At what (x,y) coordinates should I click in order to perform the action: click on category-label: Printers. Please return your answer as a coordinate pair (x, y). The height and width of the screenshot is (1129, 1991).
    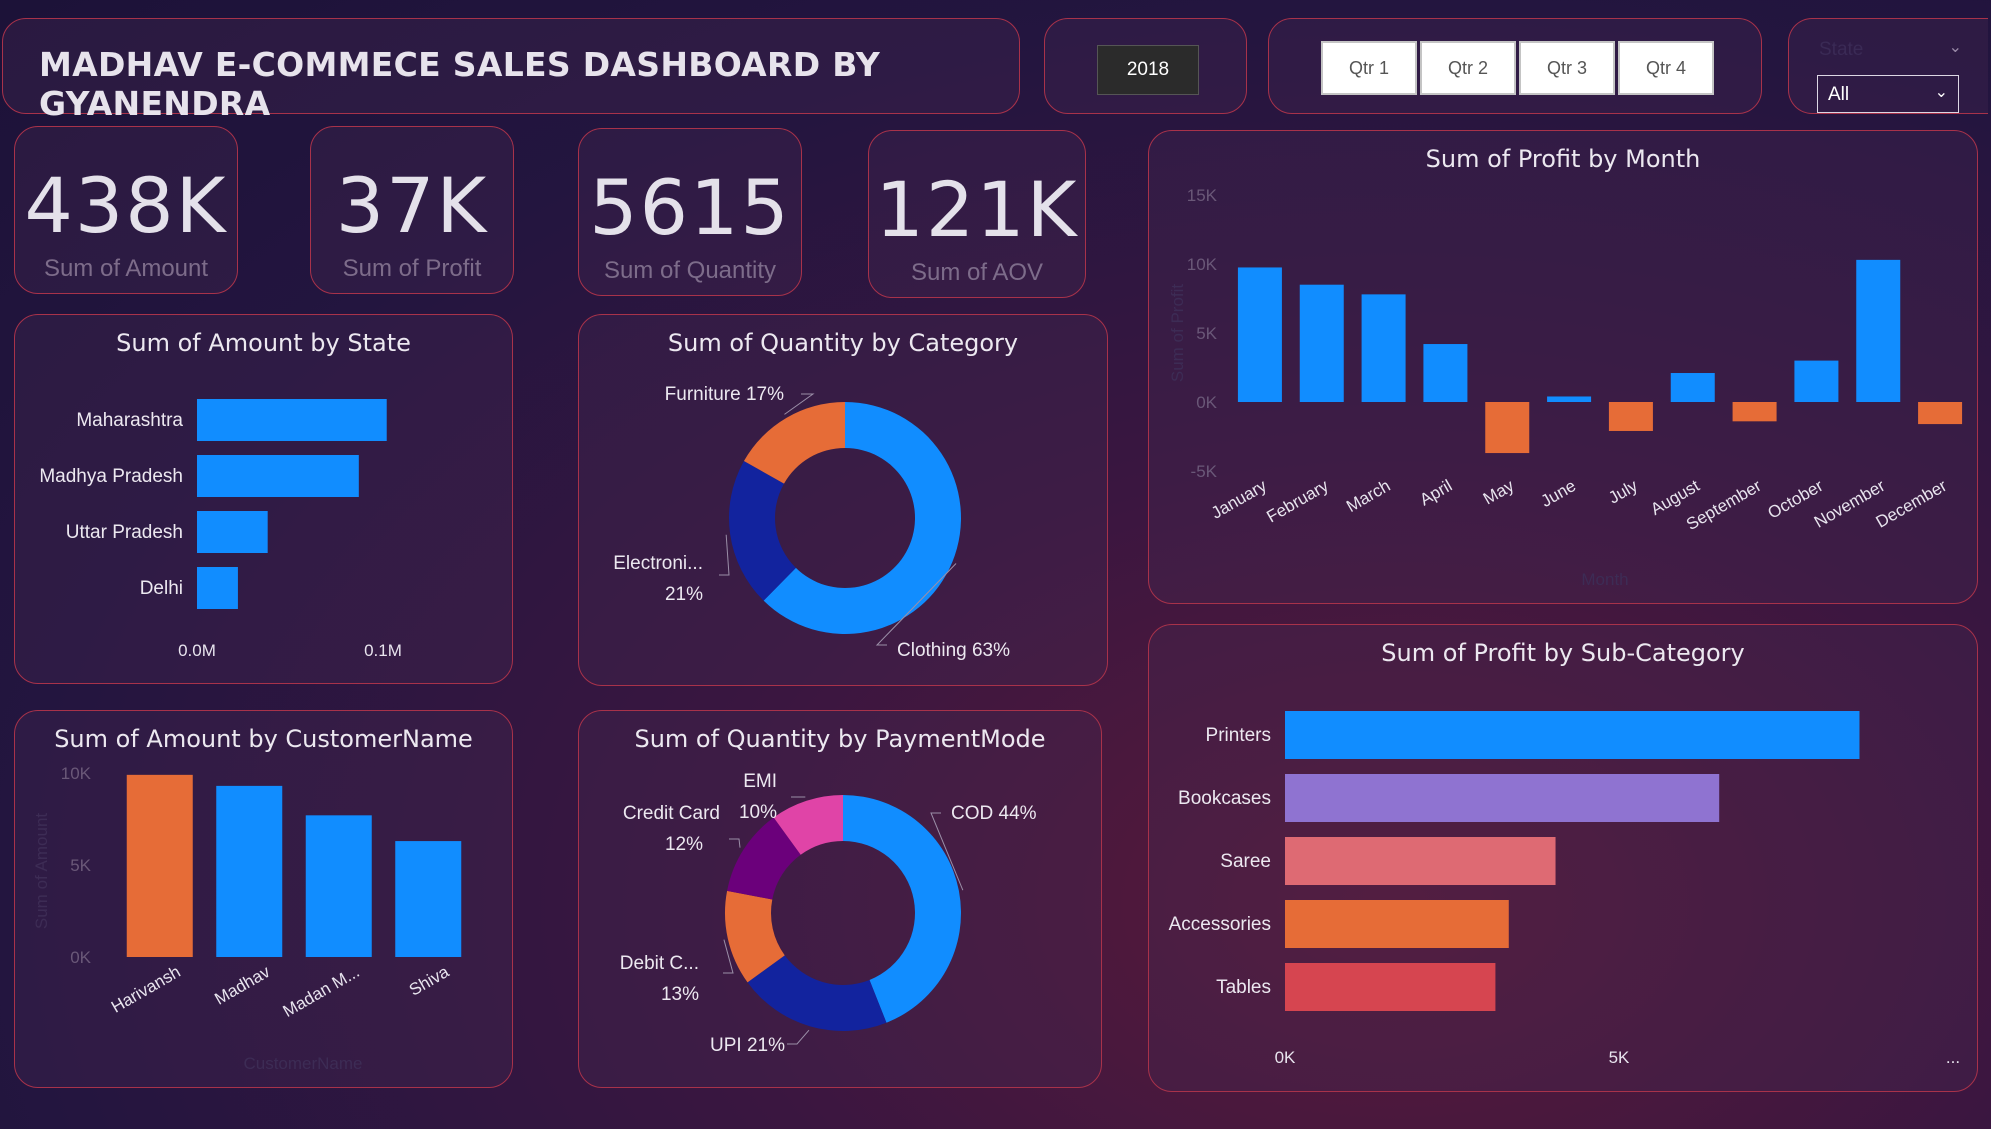
    Looking at the image, I should click on (1238, 735).